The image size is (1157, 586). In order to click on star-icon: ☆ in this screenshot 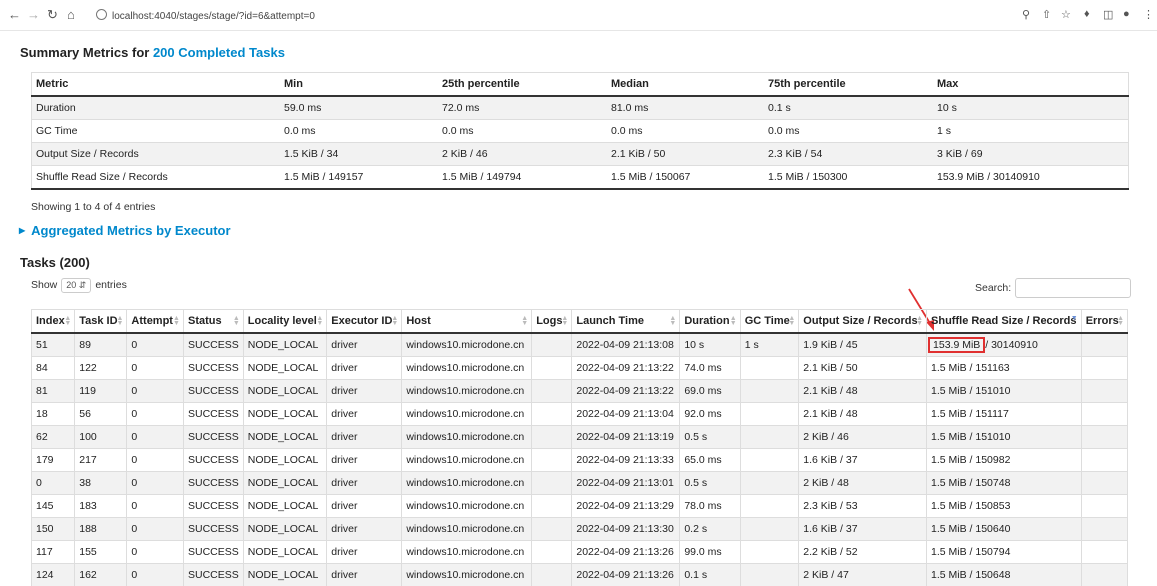, I will do `click(1066, 14)`.